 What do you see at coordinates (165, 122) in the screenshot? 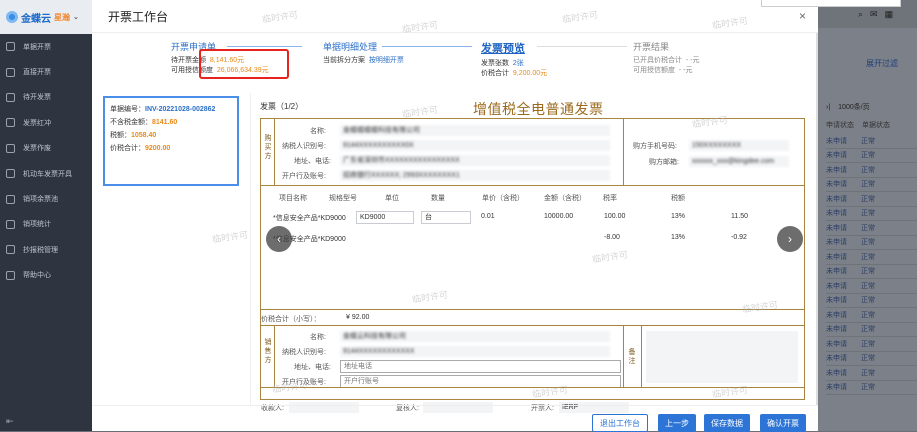
I see `amount-value: 8141.60` at bounding box center [165, 122].